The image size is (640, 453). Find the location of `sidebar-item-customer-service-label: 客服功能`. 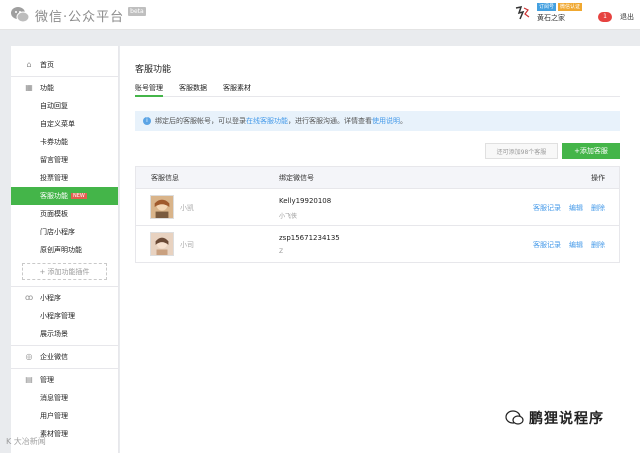

sidebar-item-customer-service-label: 客服功能 is located at coordinates (54, 196).